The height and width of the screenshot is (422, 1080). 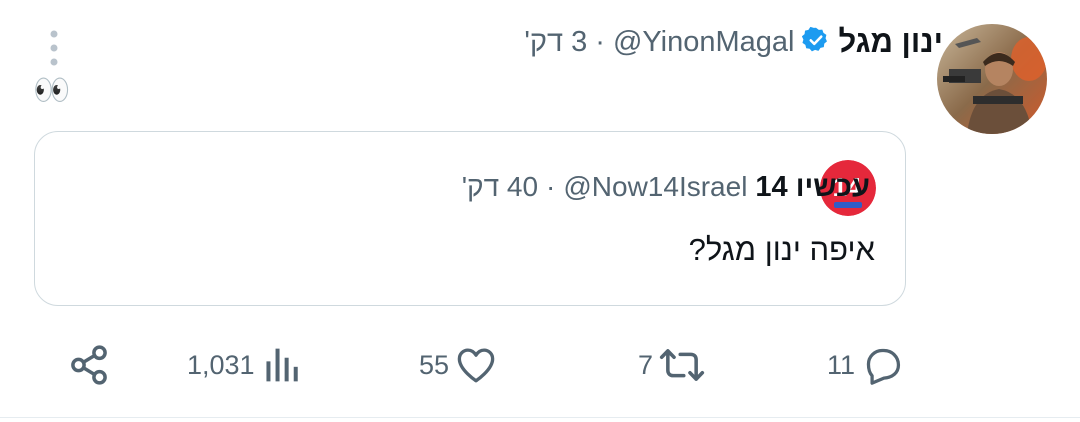 I want to click on retweet-icon, so click(x=682, y=365).